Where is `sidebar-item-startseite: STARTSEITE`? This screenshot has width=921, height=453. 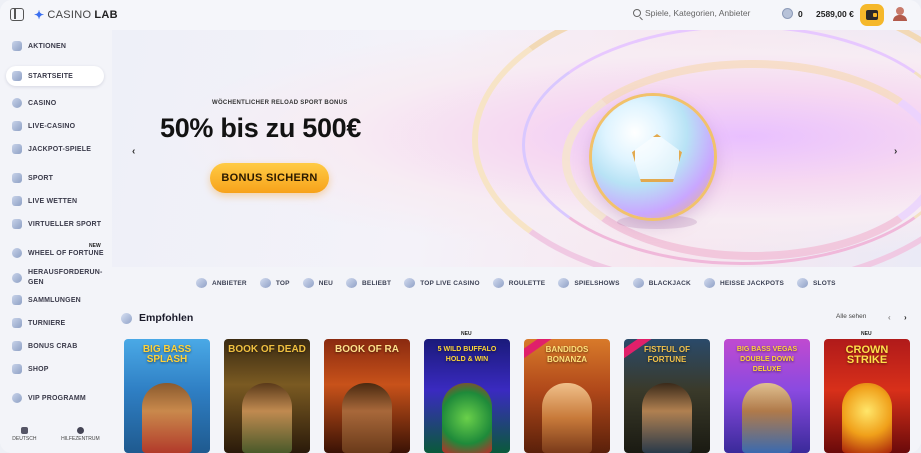 sidebar-item-startseite: STARTSEITE is located at coordinates (55, 76).